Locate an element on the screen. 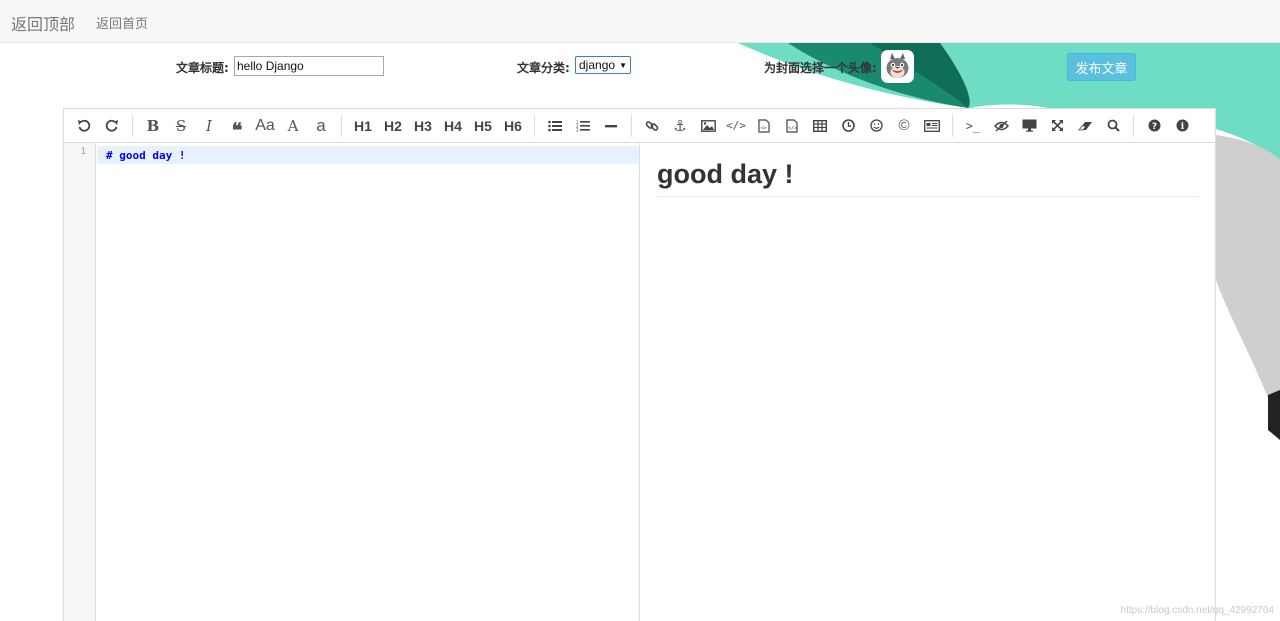  quote-icon: ❝ is located at coordinates (237, 127).